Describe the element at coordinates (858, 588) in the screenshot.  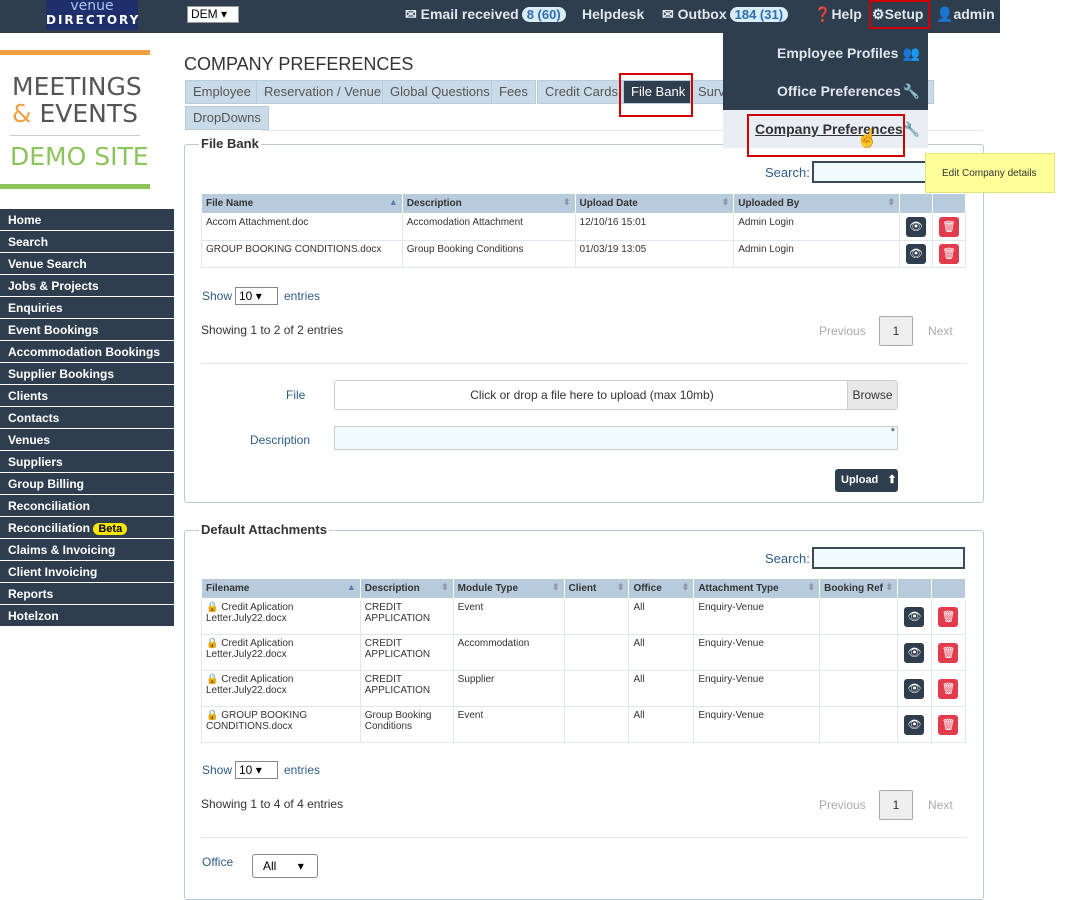
I see `col-booking-ref: Booking Ref ⬍` at that location.